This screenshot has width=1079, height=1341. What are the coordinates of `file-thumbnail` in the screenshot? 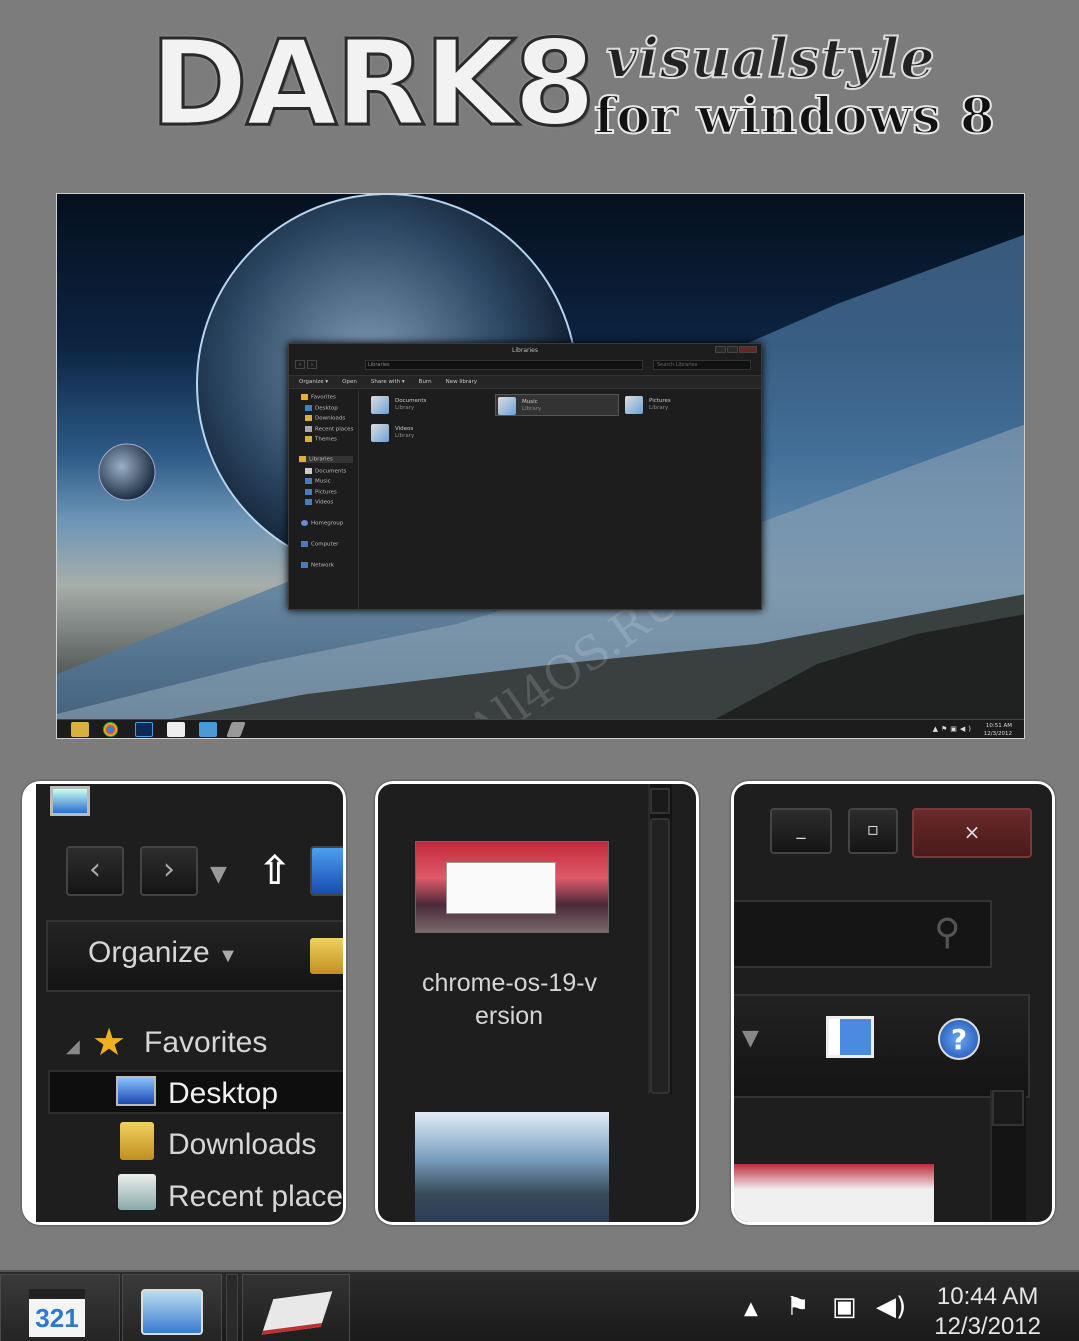 It's located at (834, 1193).